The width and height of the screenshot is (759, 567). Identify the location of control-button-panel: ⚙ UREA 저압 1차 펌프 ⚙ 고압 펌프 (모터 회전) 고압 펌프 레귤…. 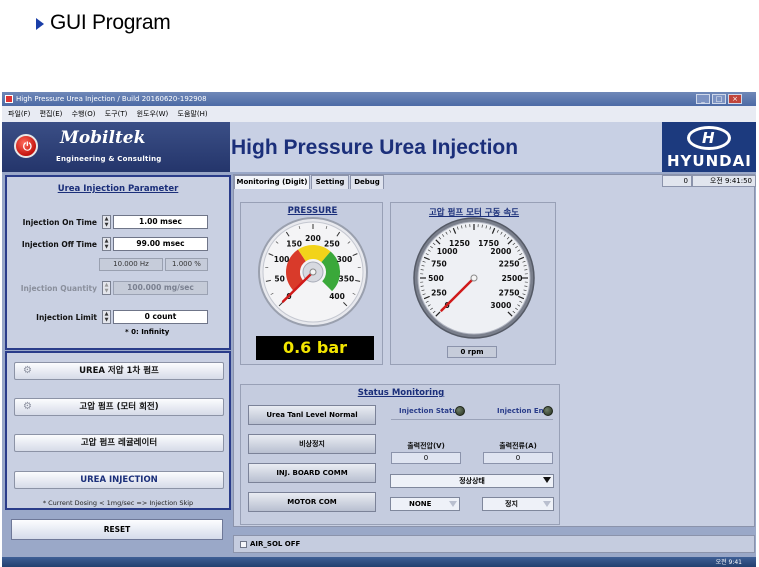
(118, 430).